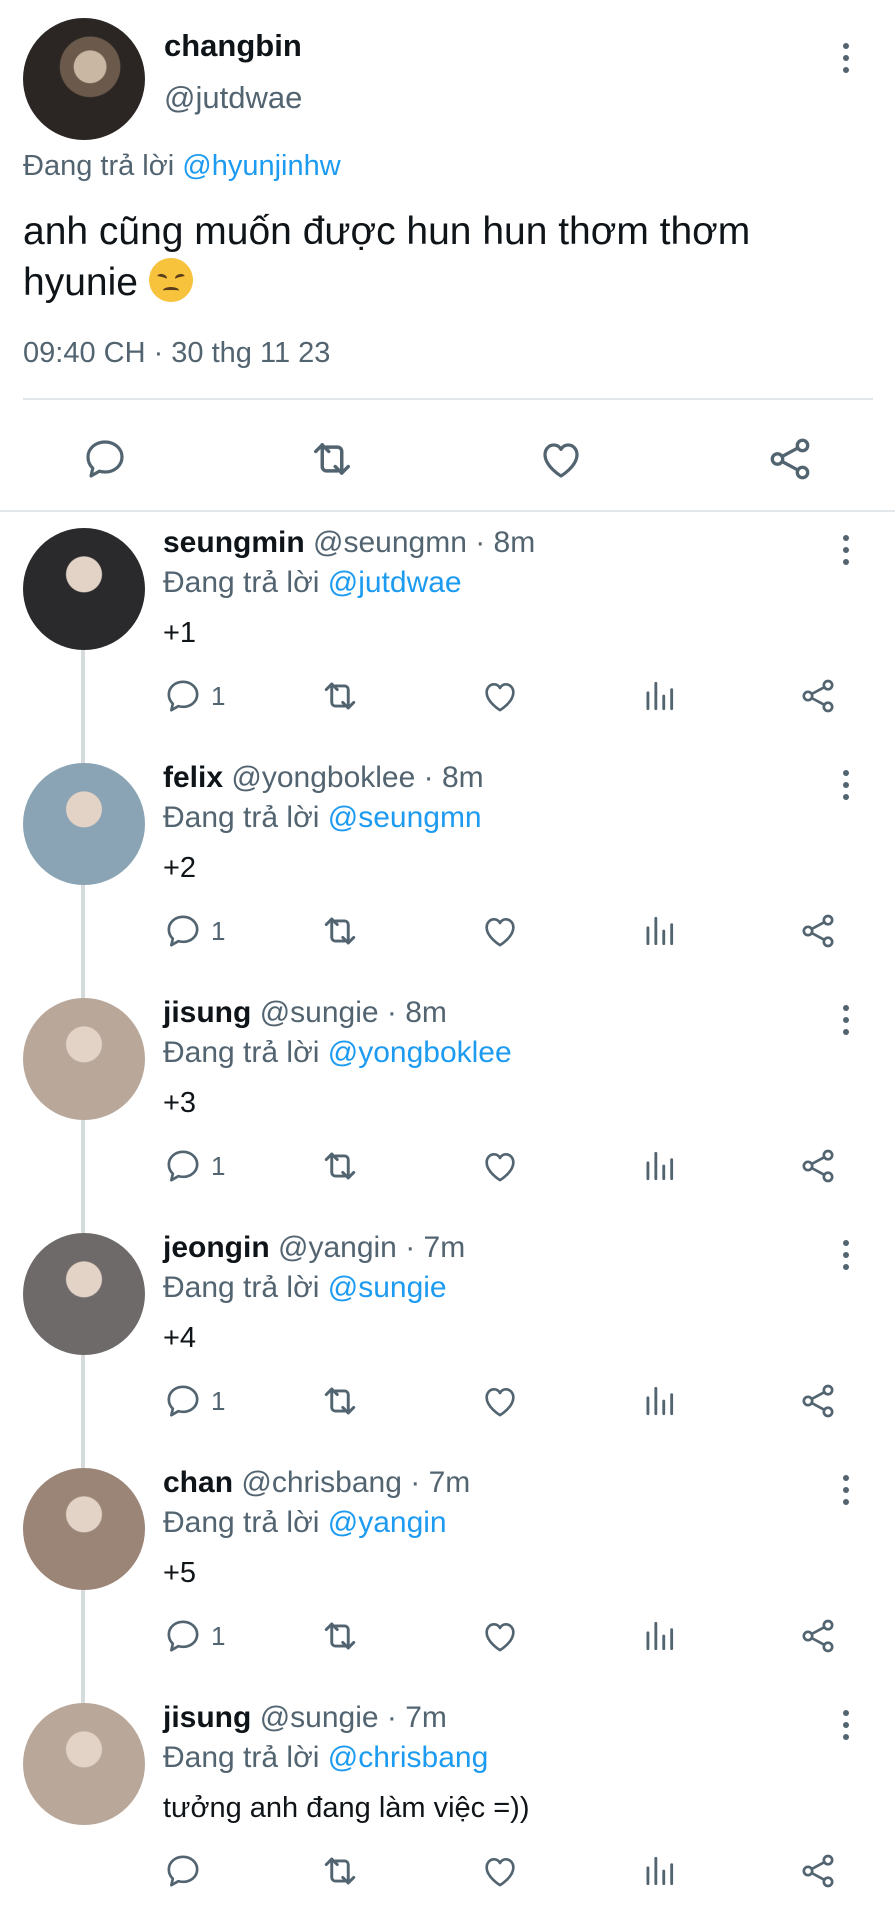 The image size is (895, 1920). What do you see at coordinates (198, 1482) in the screenshot?
I see `author-name: chan` at bounding box center [198, 1482].